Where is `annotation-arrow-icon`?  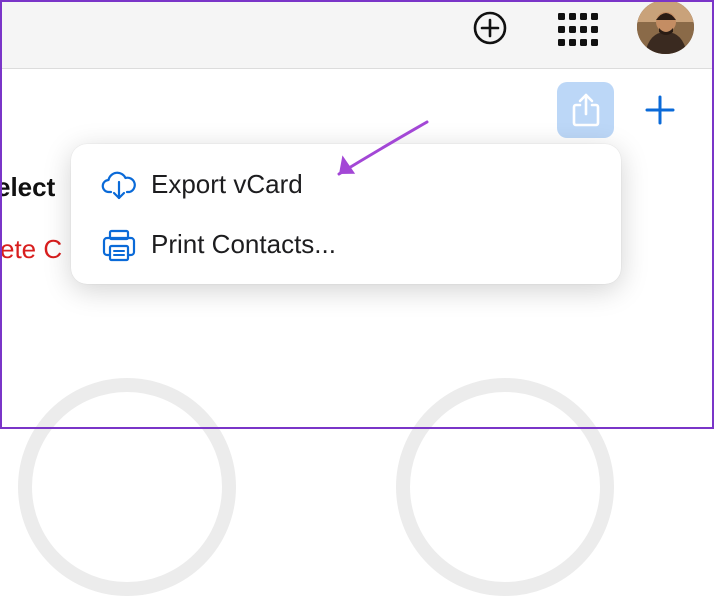
annotation-arrow-icon is located at coordinates (383, 148).